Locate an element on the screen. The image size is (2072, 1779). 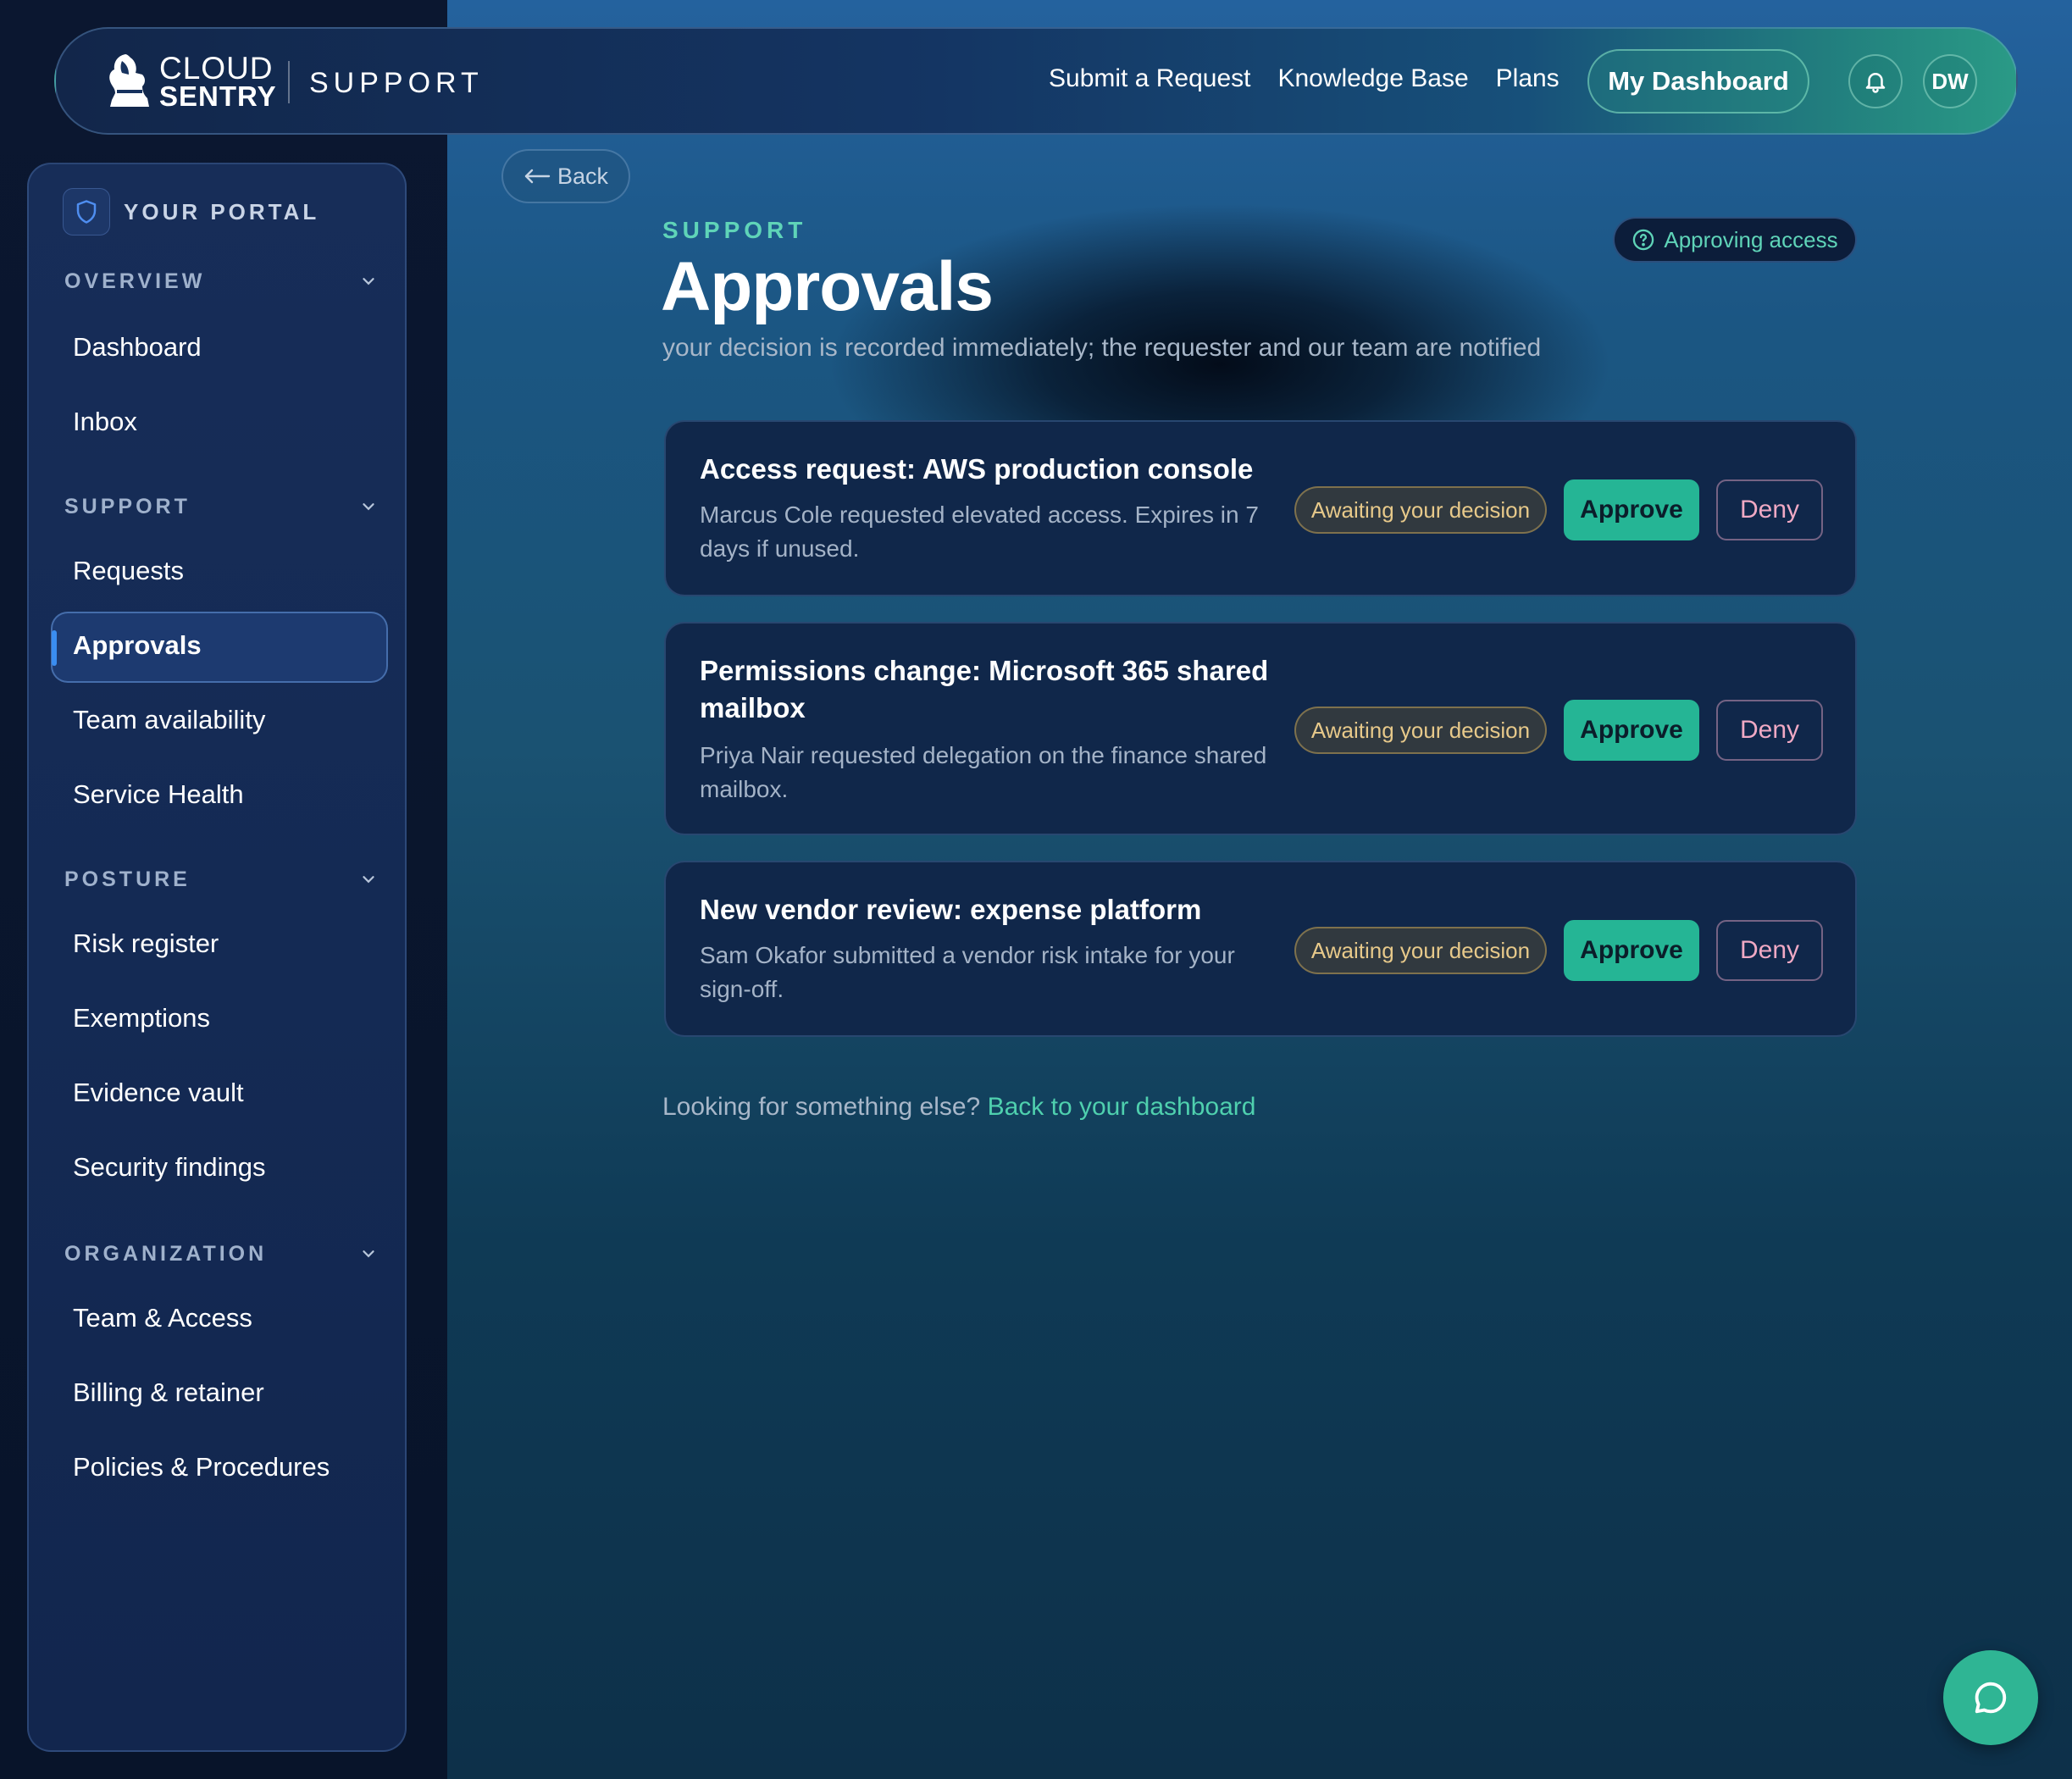
nav-submit-request: Submit a Request is located at coordinates (1149, 78).